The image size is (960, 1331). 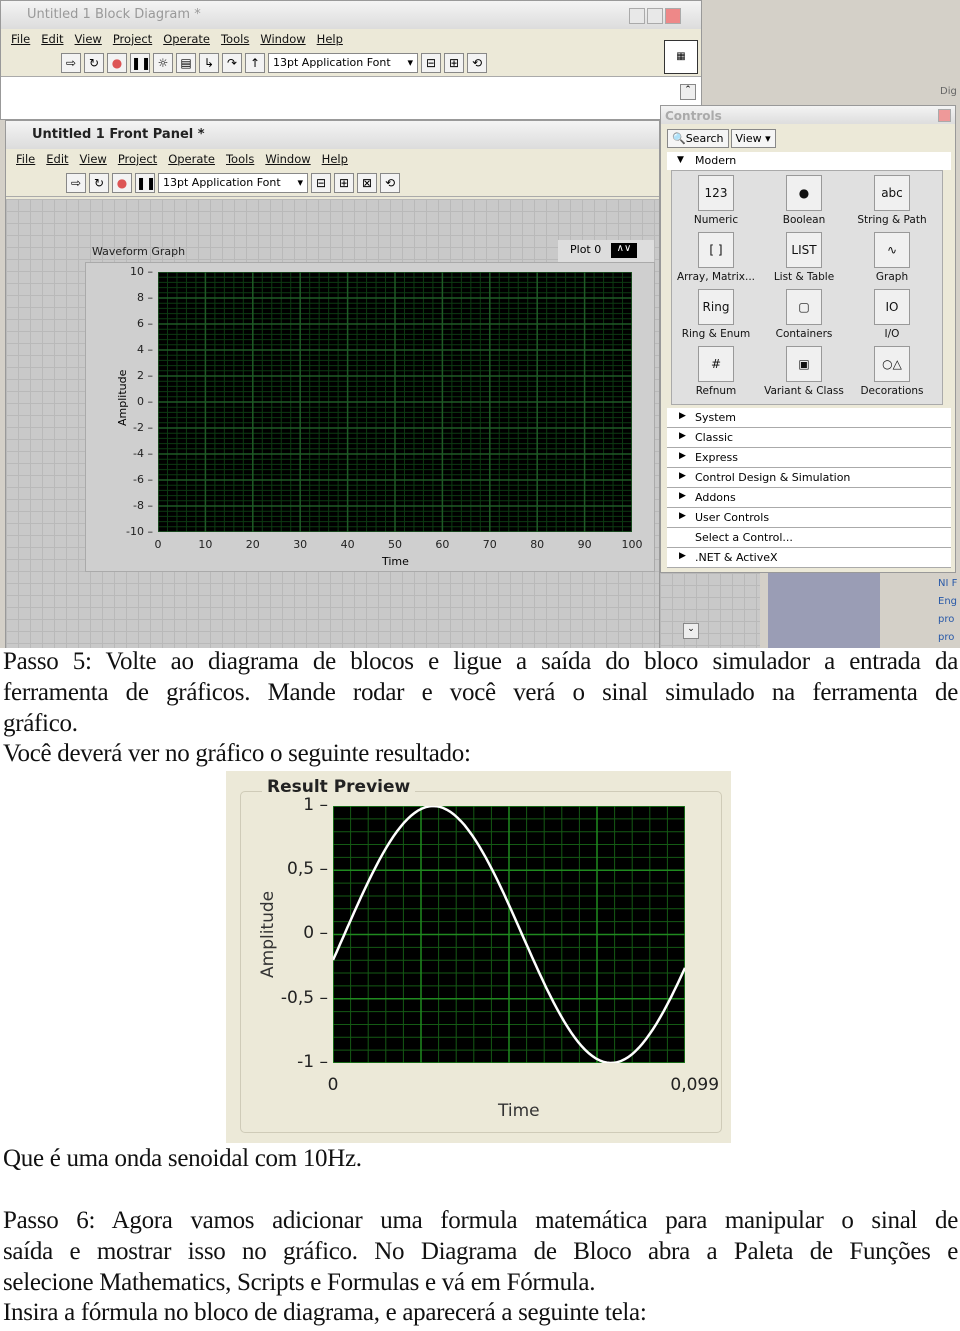 I want to click on palette-category-label: Control Design & Simulation, so click(x=773, y=477).